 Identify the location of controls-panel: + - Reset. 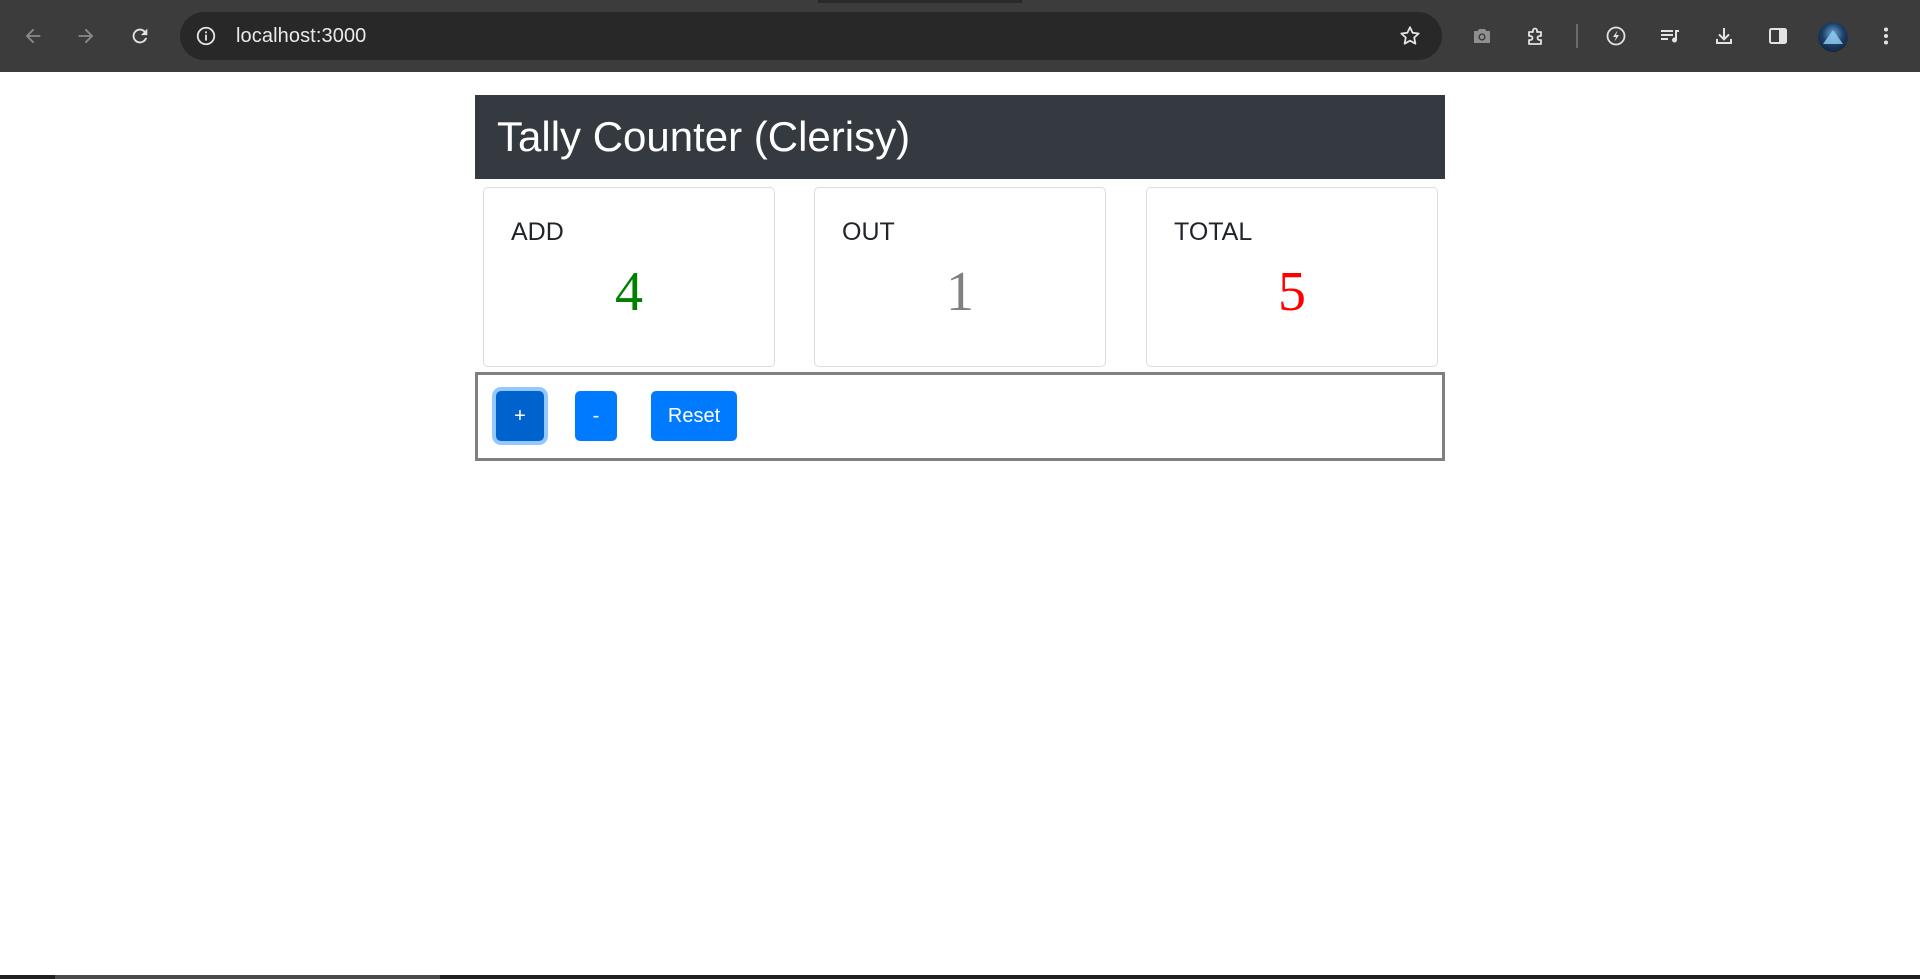
(960, 416).